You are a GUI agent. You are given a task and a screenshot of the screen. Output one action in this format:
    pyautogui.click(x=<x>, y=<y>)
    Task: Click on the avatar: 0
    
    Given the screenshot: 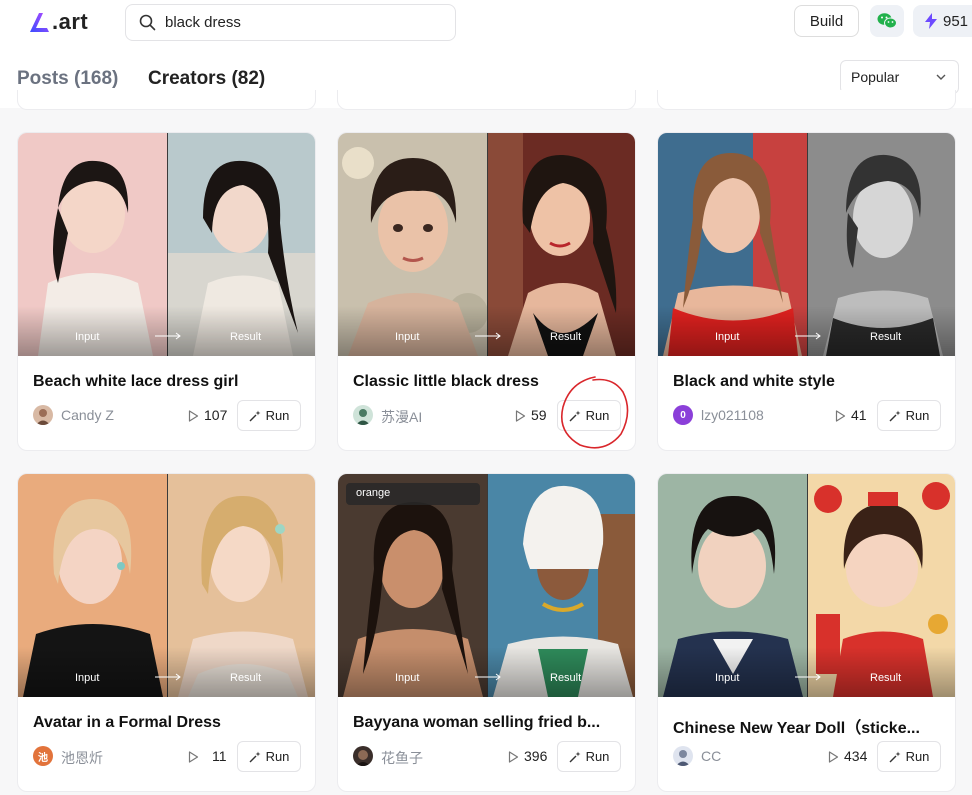 What is the action you would take?
    pyautogui.click(x=683, y=415)
    